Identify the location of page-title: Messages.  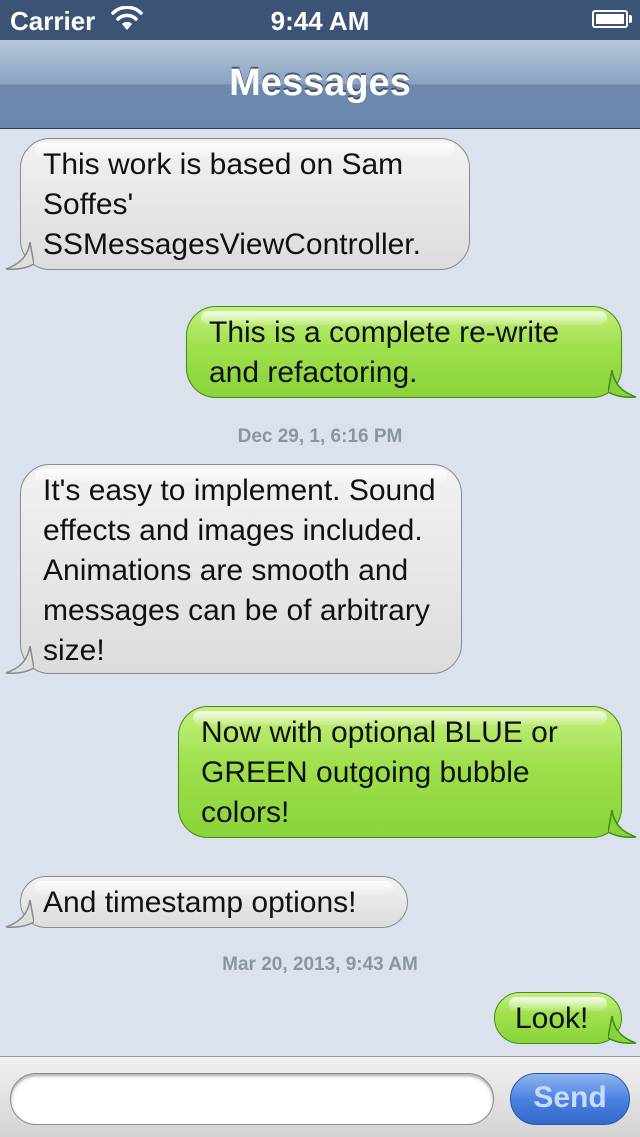
(320, 83).